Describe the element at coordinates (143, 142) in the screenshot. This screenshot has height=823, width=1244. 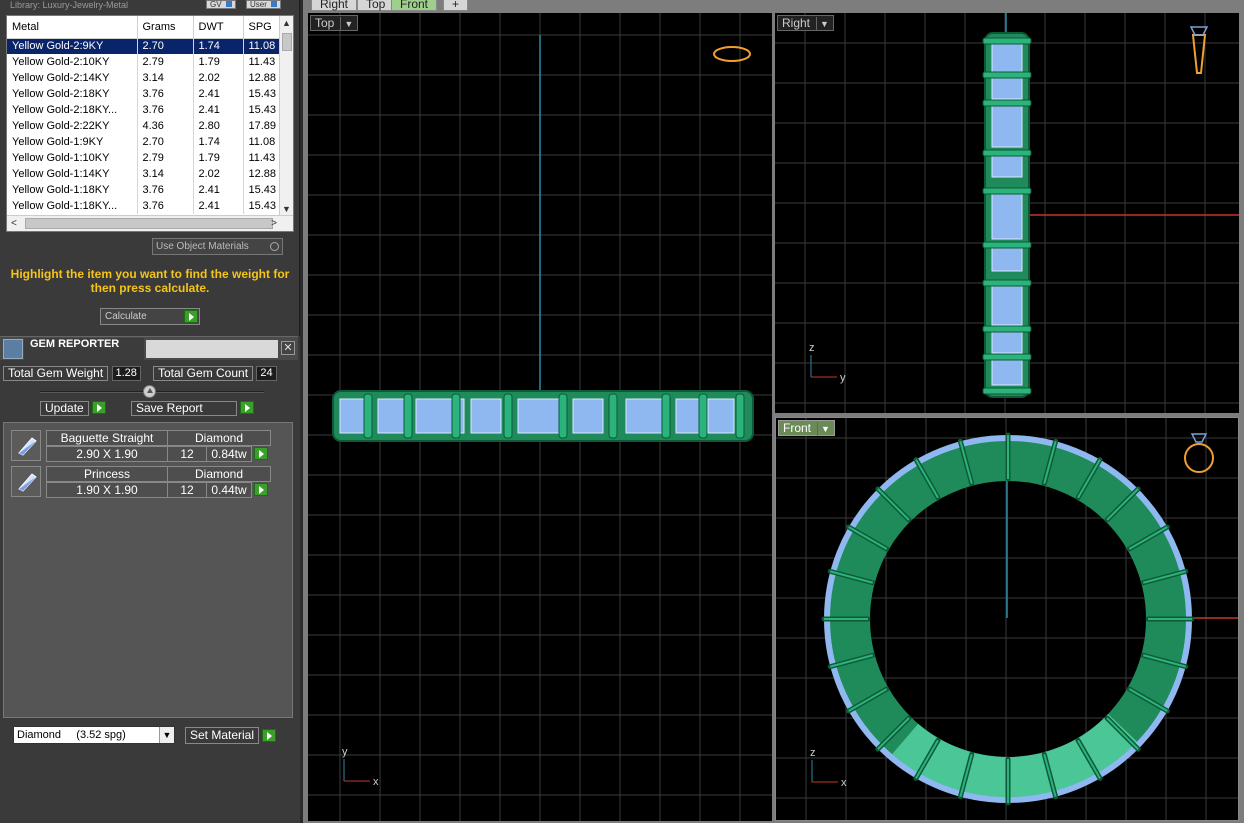
I see `table-row: Yellow Gold-1:9KY 2.70 1.74 11.08` at that location.